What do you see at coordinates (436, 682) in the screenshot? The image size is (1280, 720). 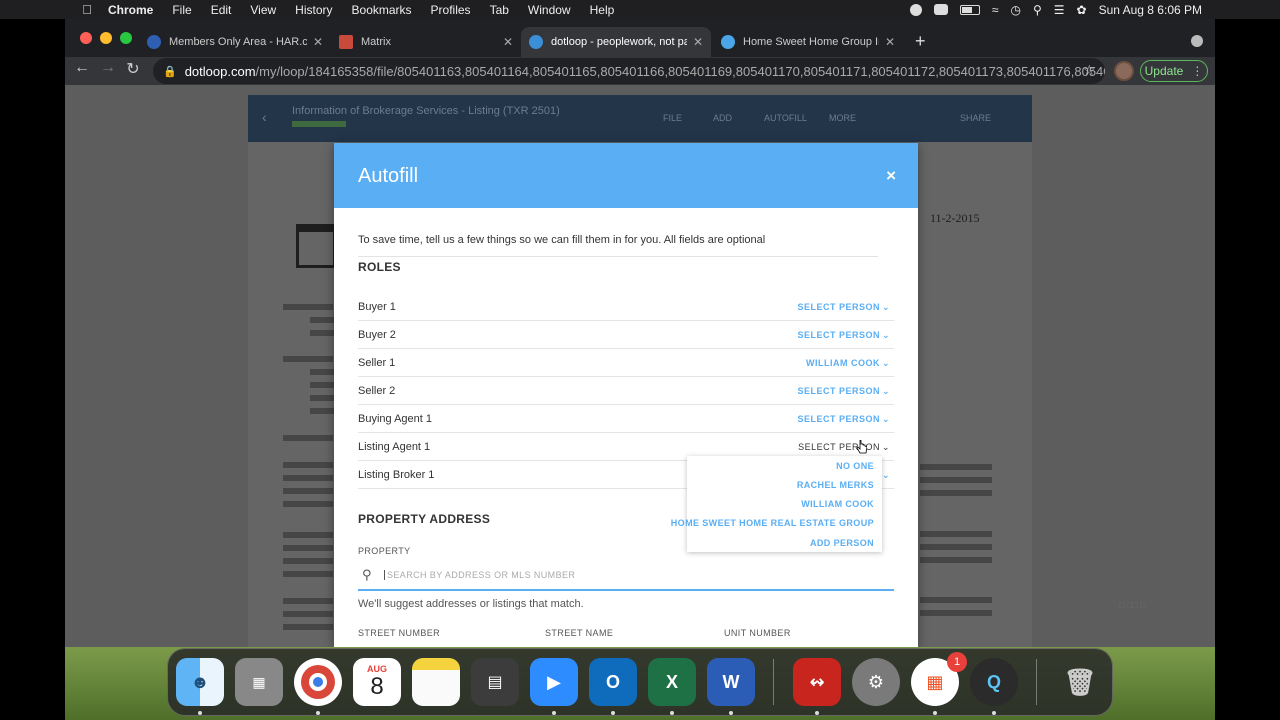 I see `notes-icon` at bounding box center [436, 682].